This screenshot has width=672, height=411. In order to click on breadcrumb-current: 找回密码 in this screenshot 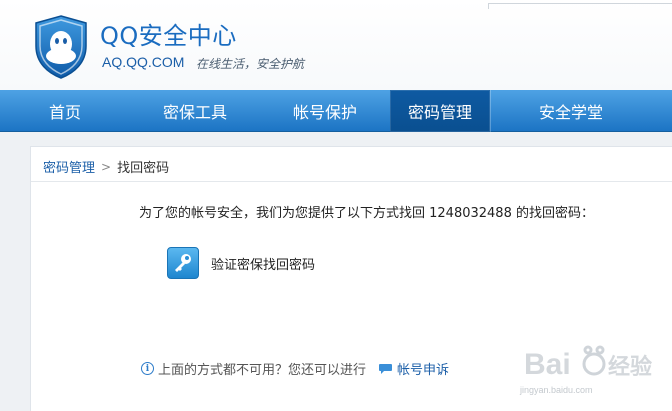, I will do `click(143, 168)`.